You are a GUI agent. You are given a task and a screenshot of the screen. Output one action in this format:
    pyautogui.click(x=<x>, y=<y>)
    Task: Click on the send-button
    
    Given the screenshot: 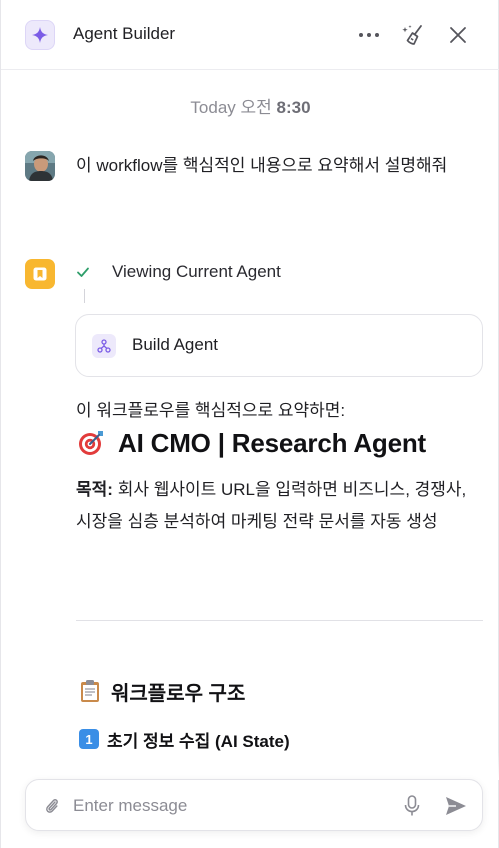 What is the action you would take?
    pyautogui.click(x=456, y=806)
    